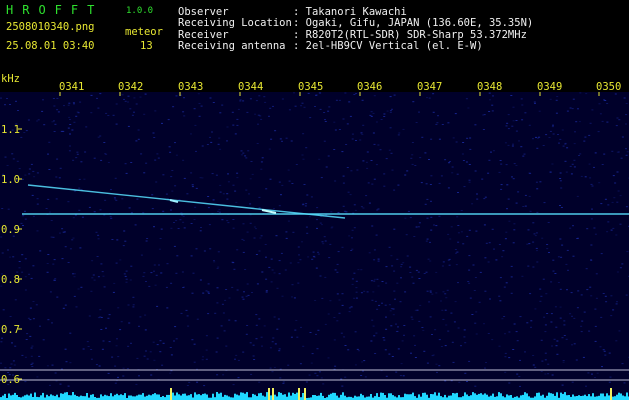  Describe the element at coordinates (232, 46) in the screenshot. I see `info-key-antenna: Receiving antenna` at that location.